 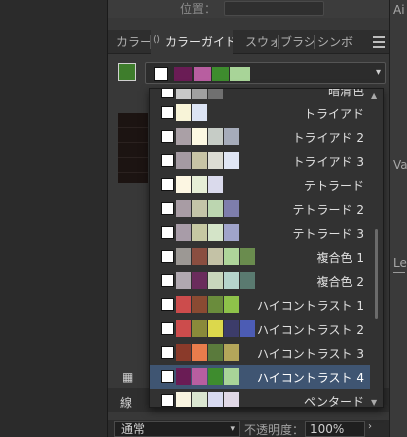 I want to click on rule-label: トライアド 3, so click(x=328, y=162).